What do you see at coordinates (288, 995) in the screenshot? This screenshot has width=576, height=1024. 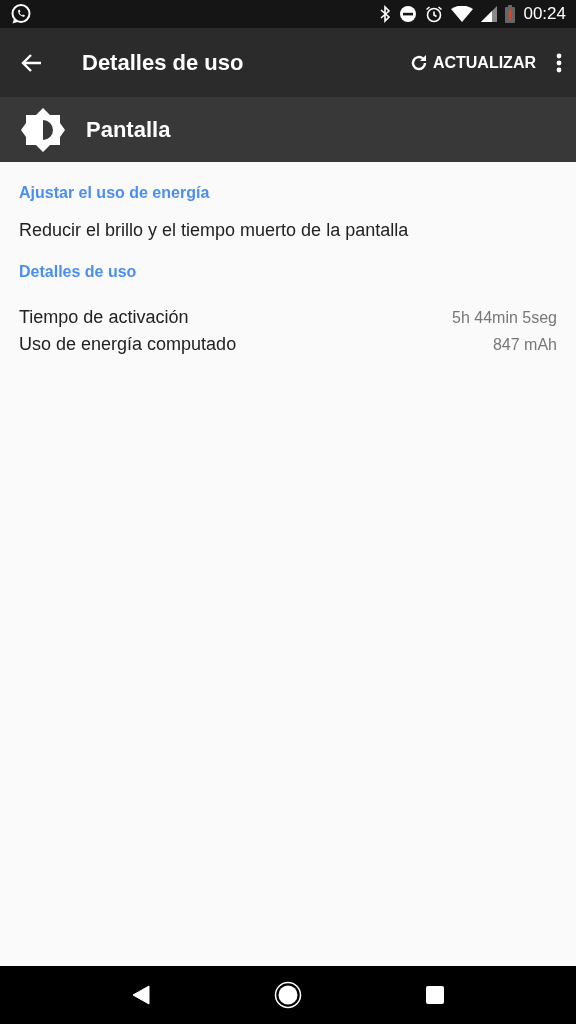 I see `home-icon` at bounding box center [288, 995].